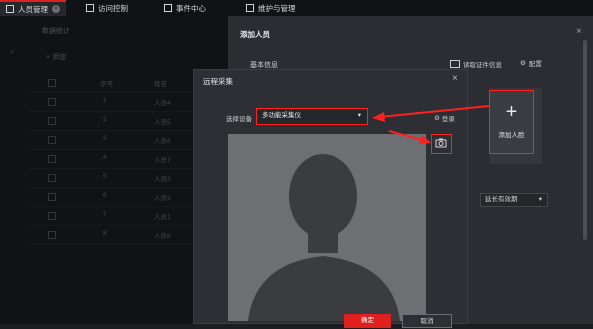  What do you see at coordinates (431, 124) in the screenshot?
I see `annotation-arrows` at bounding box center [431, 124].